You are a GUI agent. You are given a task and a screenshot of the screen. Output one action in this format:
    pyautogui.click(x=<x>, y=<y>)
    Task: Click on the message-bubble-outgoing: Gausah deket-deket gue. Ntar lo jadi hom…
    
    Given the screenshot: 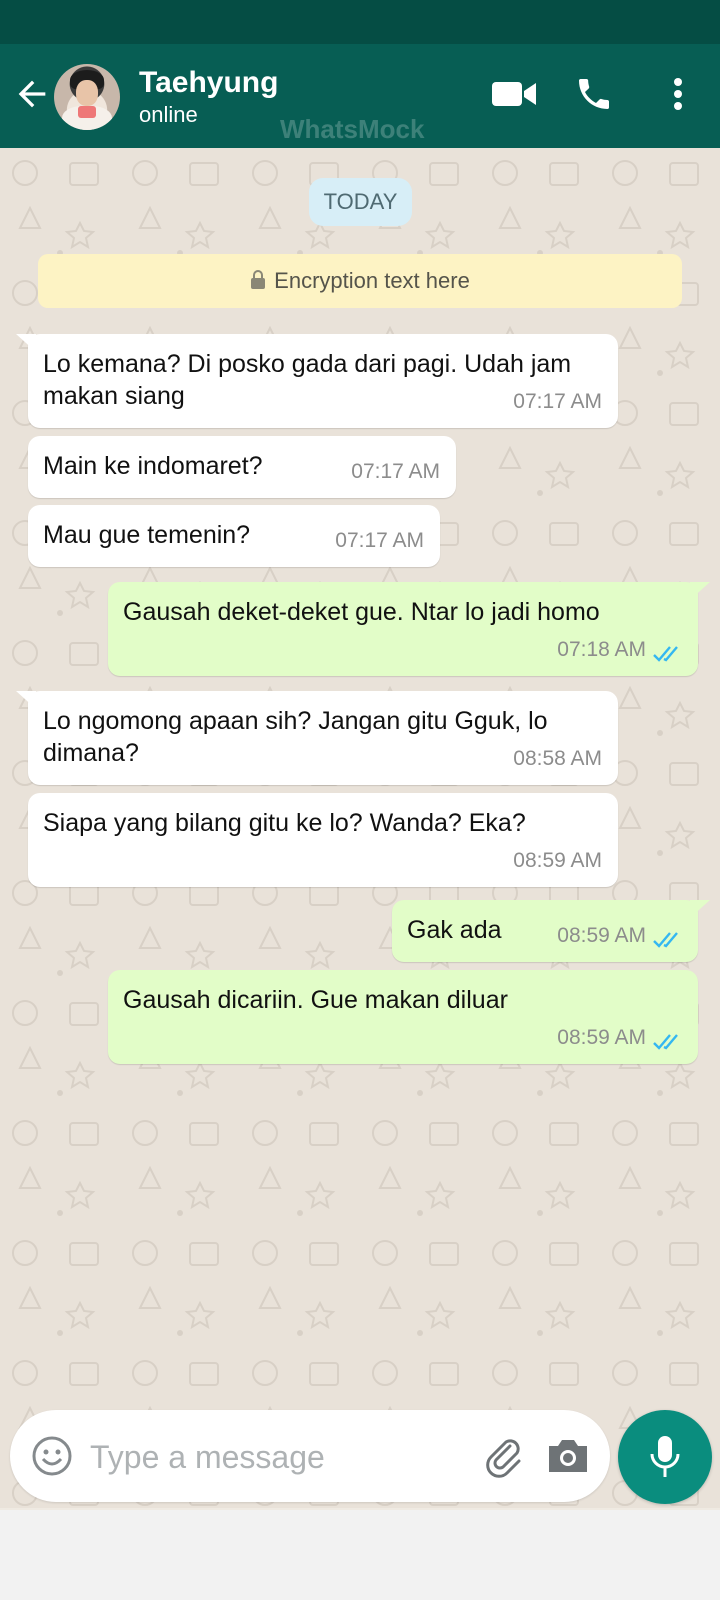 What is the action you would take?
    pyautogui.click(x=409, y=629)
    